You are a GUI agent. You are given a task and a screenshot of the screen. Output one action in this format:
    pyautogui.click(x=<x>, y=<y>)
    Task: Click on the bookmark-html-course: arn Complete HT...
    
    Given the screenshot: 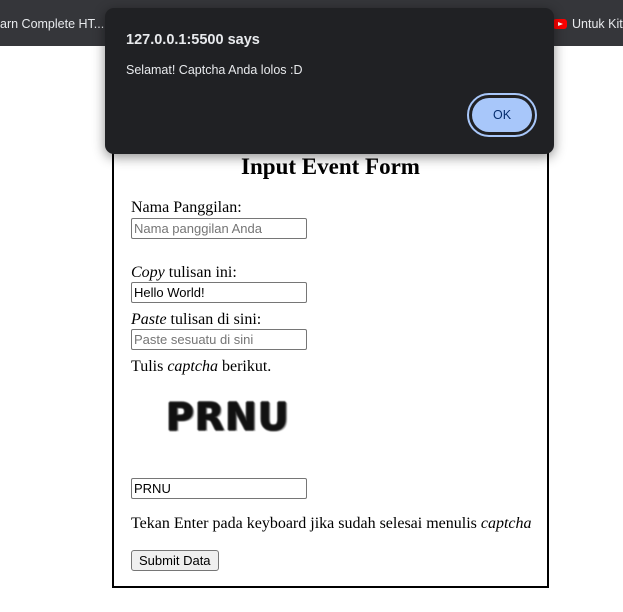 What is the action you would take?
    pyautogui.click(x=52, y=24)
    